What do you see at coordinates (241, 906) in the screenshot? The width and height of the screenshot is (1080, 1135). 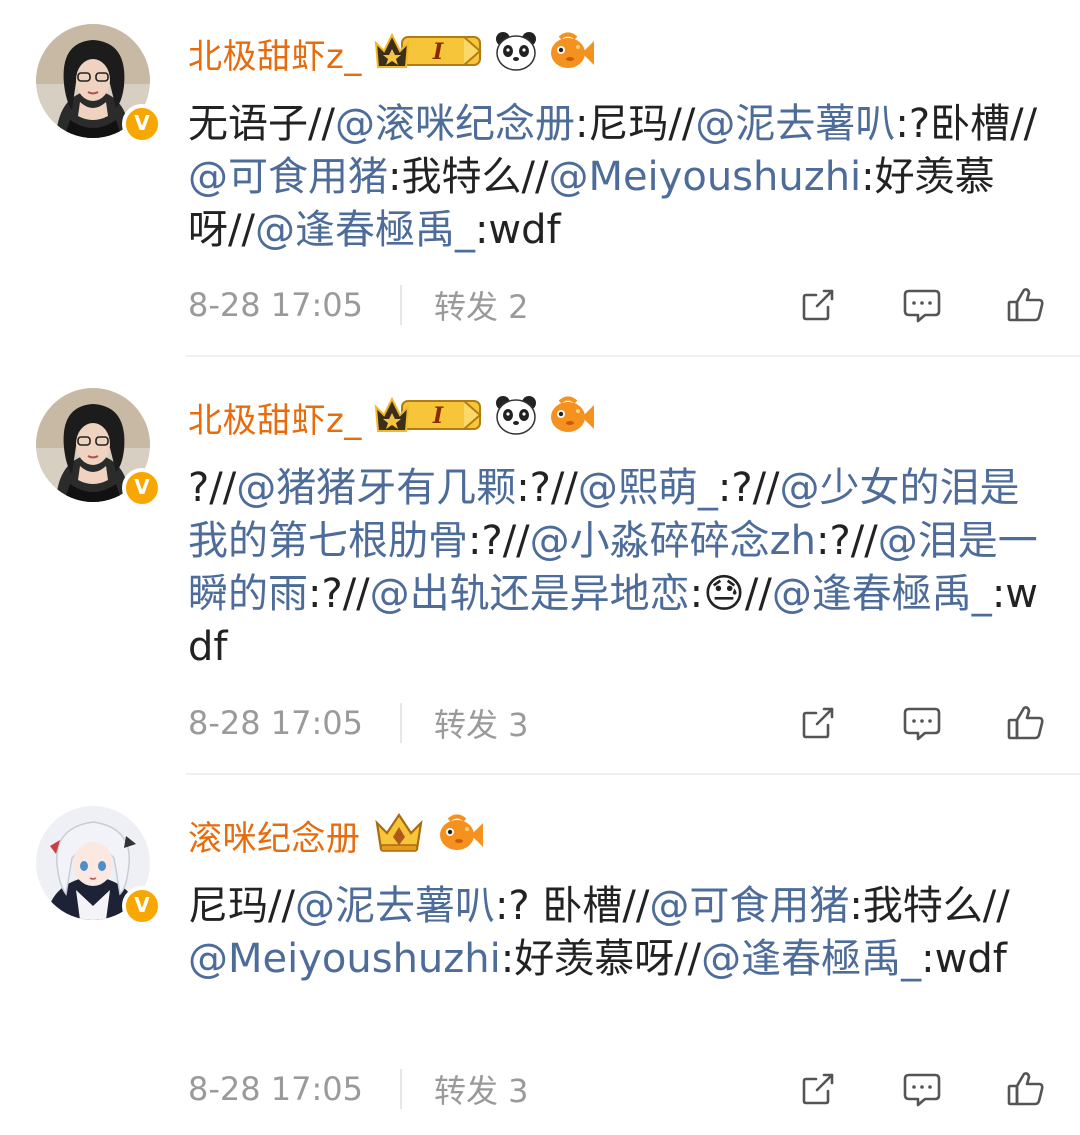 I see `comment-text-segment: 尼玛//` at bounding box center [241, 906].